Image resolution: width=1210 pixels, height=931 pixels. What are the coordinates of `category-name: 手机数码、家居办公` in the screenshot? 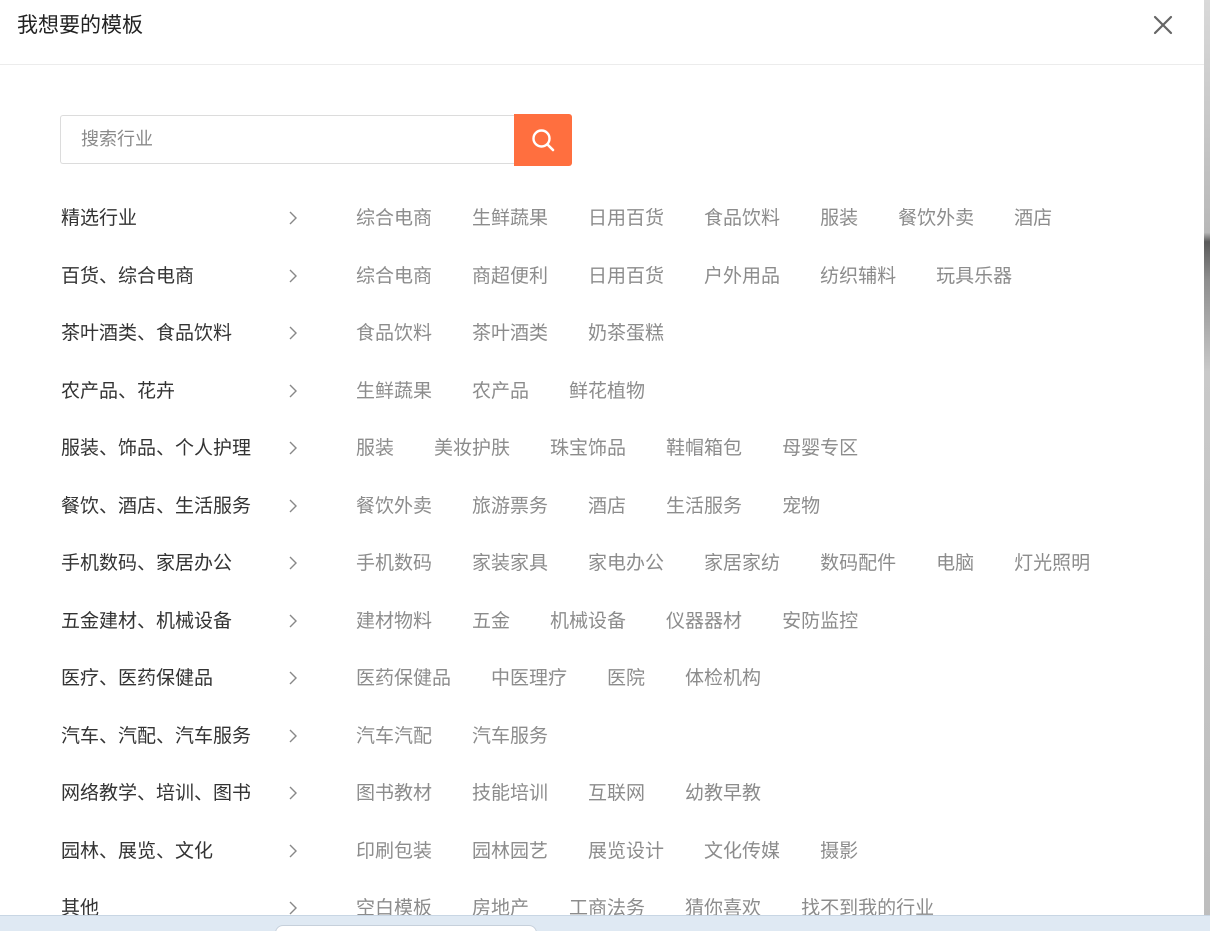 It's located at (146, 563).